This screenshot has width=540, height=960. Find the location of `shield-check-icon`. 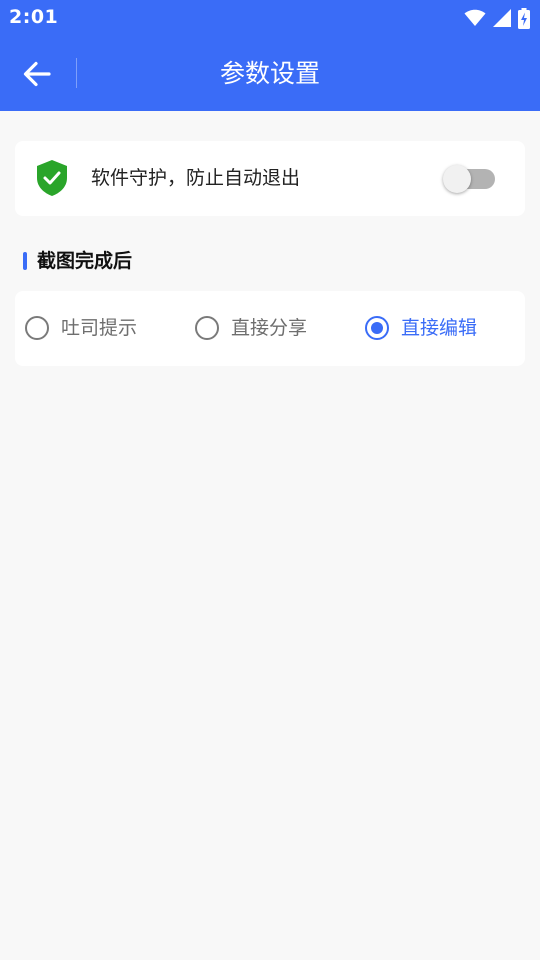

shield-check-icon is located at coordinates (52, 178).